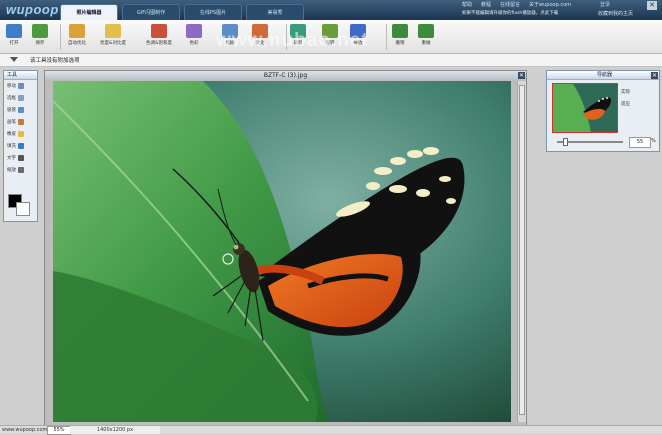 The width and height of the screenshot is (662, 435). I want to click on navigator-panel: 导航器 ✕ 实际 适应 55 %, so click(603, 111).